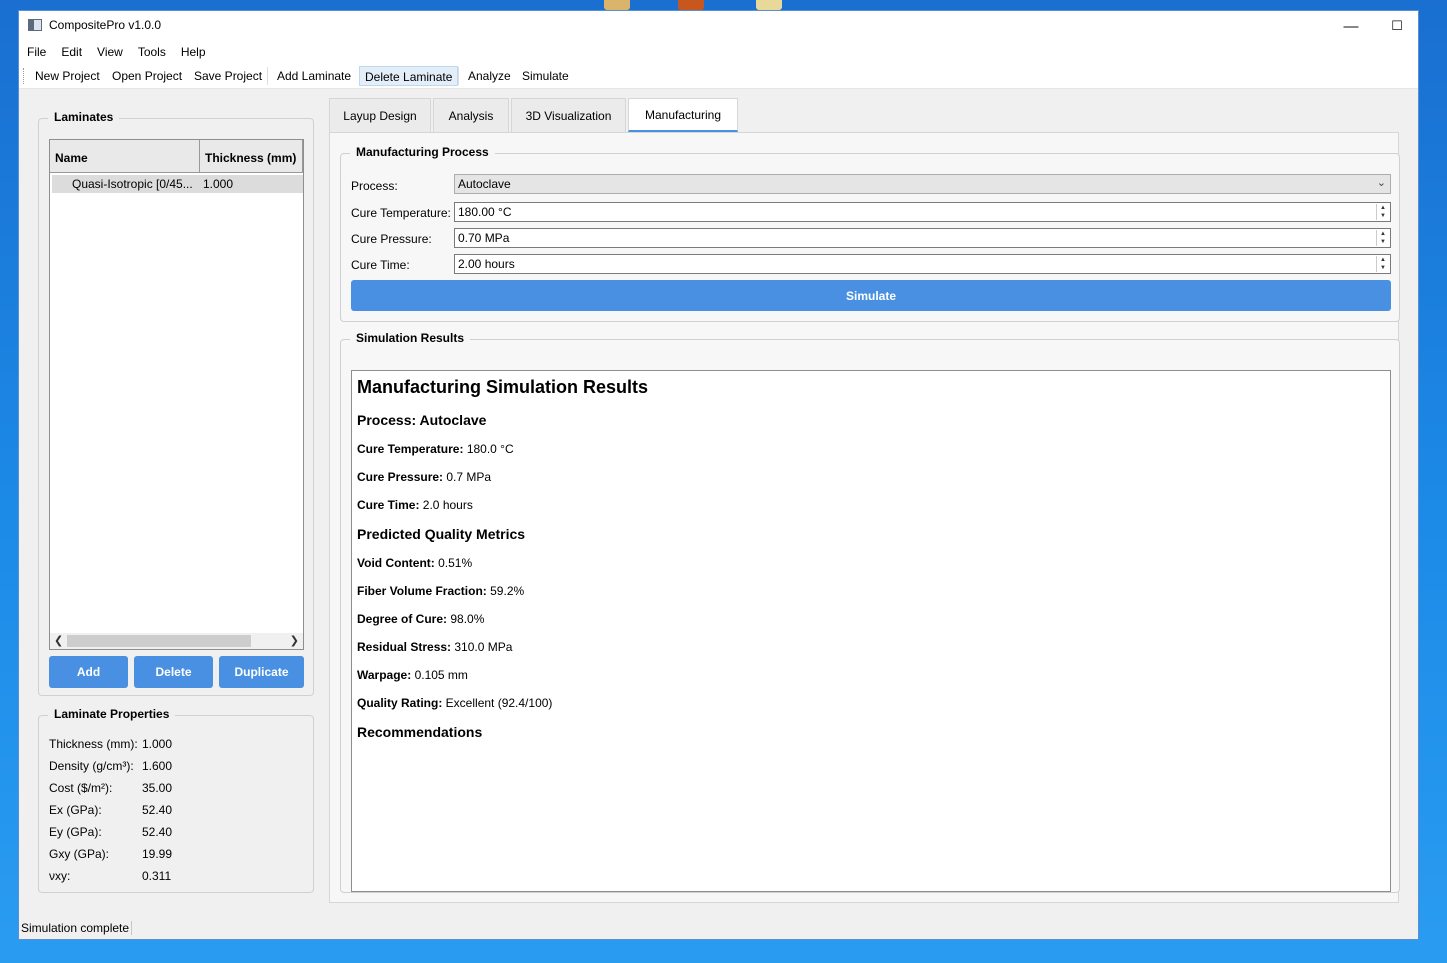 The height and width of the screenshot is (963, 1447). I want to click on app-icon, so click(35, 25).